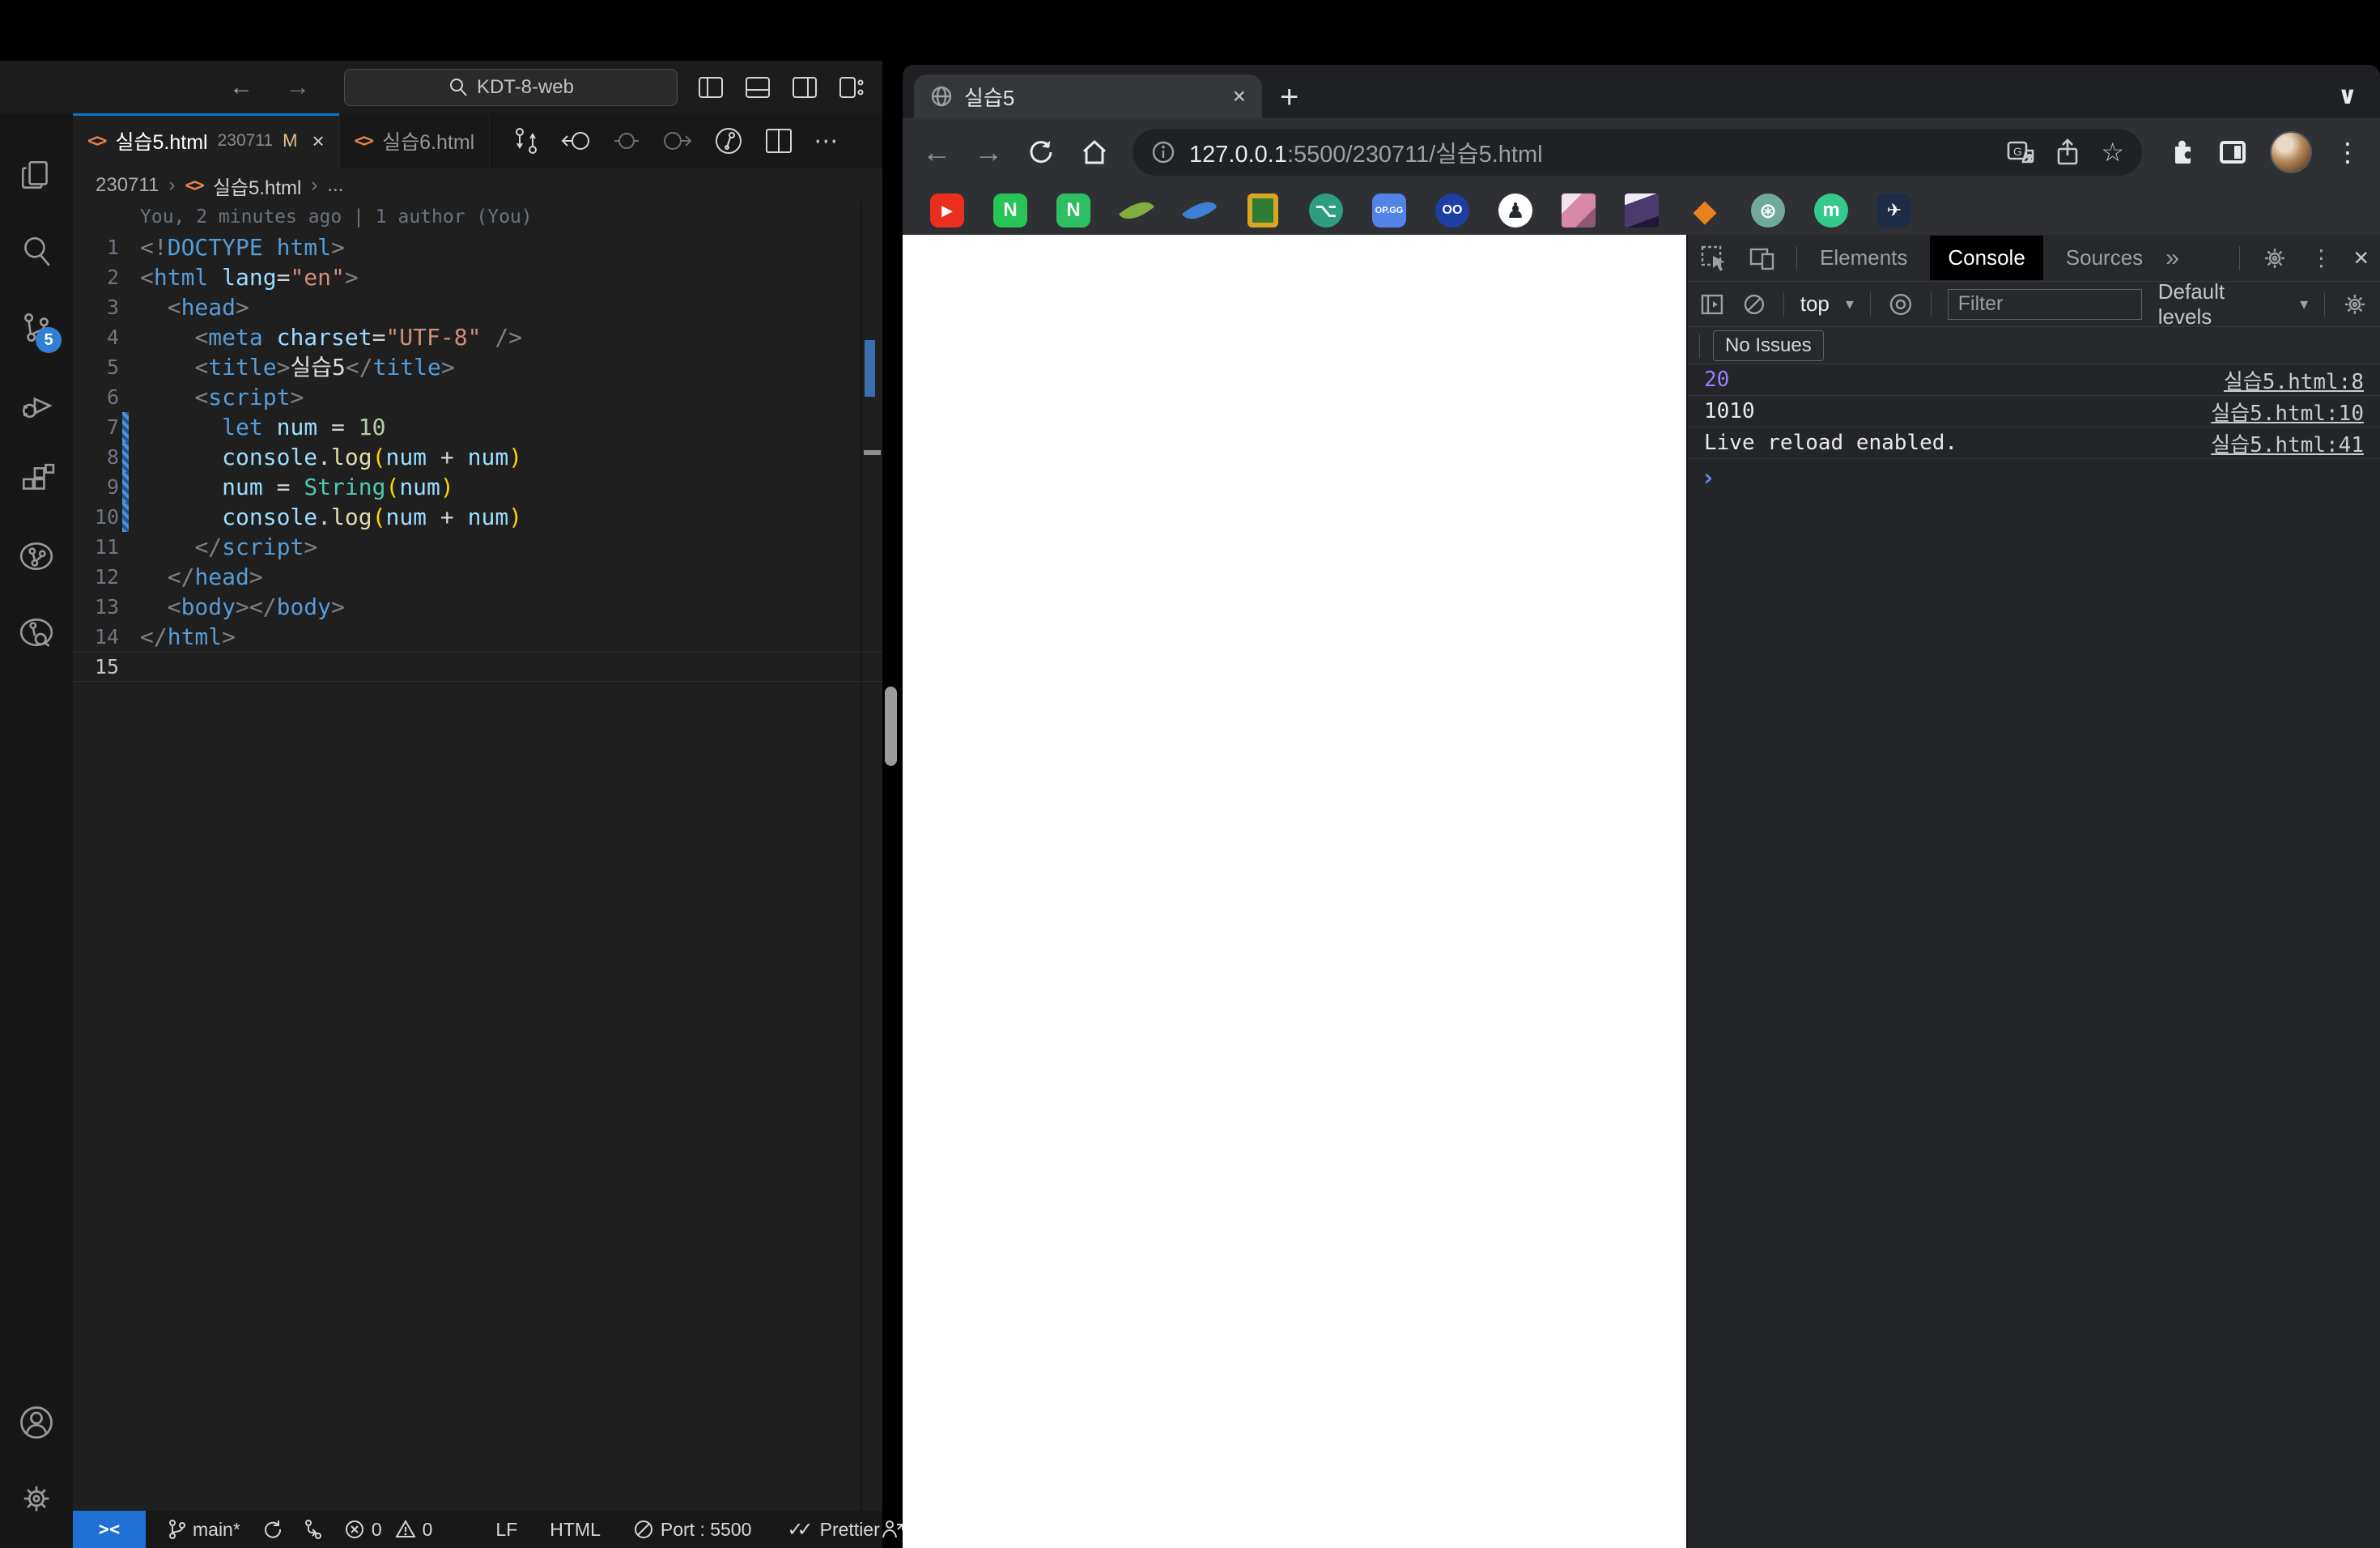  Describe the element at coordinates (1642, 211) in the screenshot. I see `bookmark-photo-purple` at that location.